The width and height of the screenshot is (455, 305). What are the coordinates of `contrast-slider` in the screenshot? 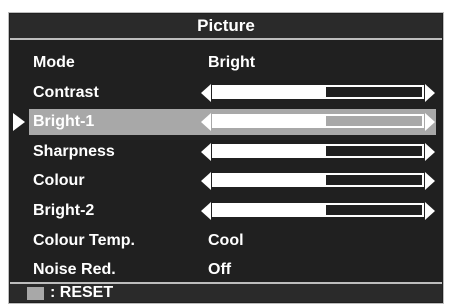 It's located at (318, 93).